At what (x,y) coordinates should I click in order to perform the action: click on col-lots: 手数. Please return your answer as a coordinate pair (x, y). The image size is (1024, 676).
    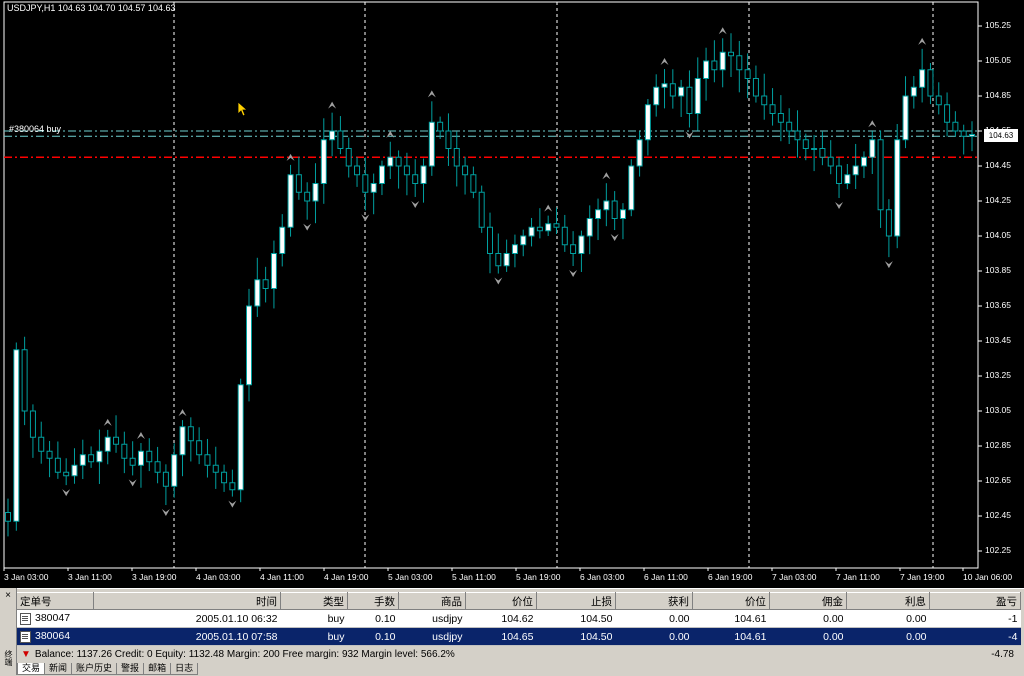
    Looking at the image, I should click on (373, 601).